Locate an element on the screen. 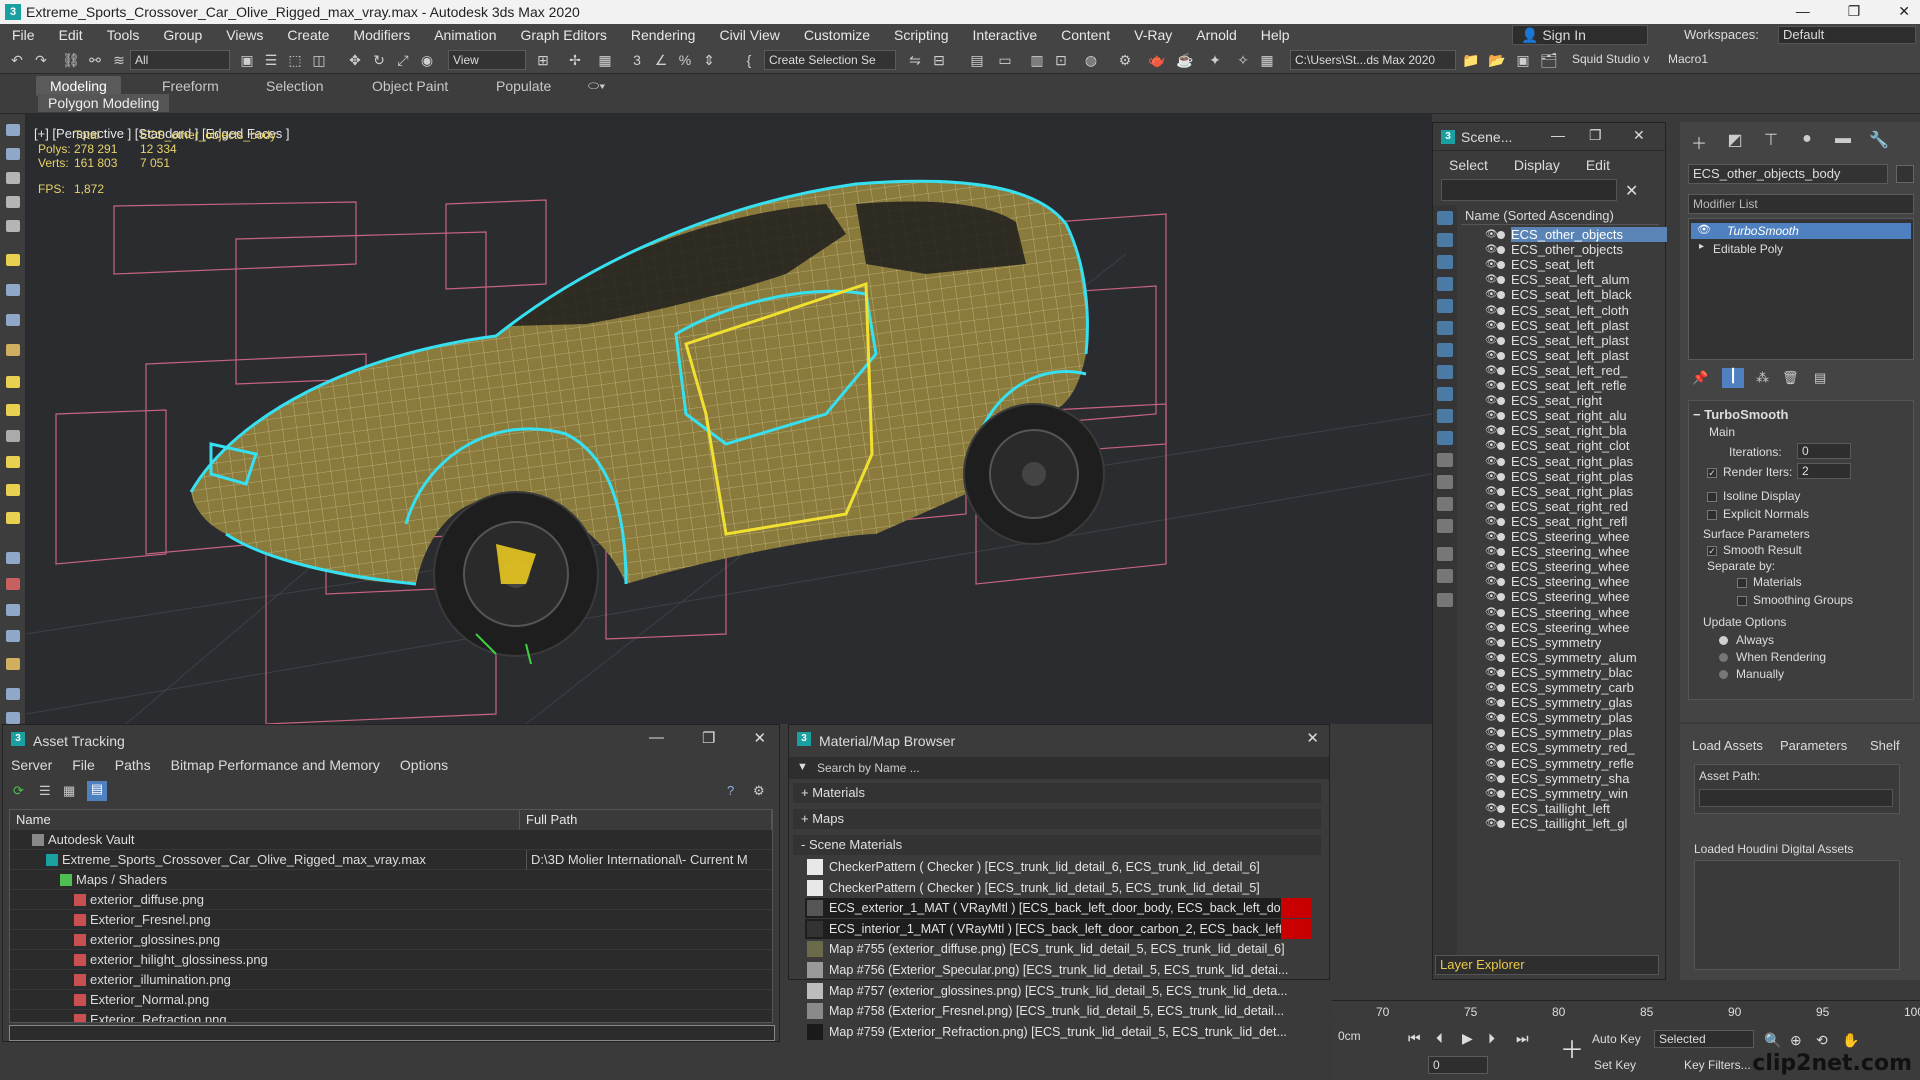  named-selection-select: Create Selection Se is located at coordinates (830, 60).